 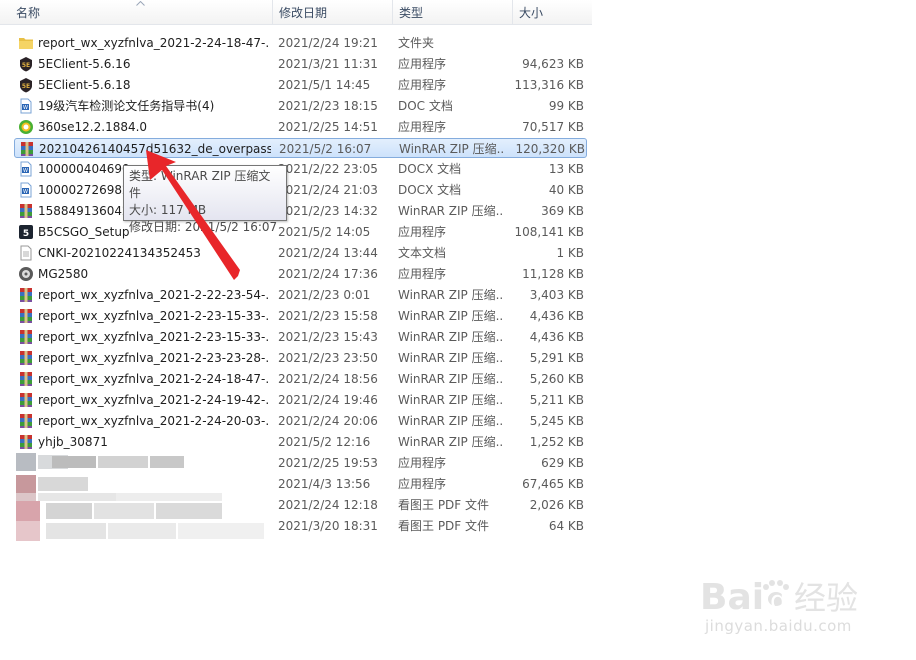 What do you see at coordinates (556, 442) in the screenshot?
I see `file-size: 1,252 KB` at bounding box center [556, 442].